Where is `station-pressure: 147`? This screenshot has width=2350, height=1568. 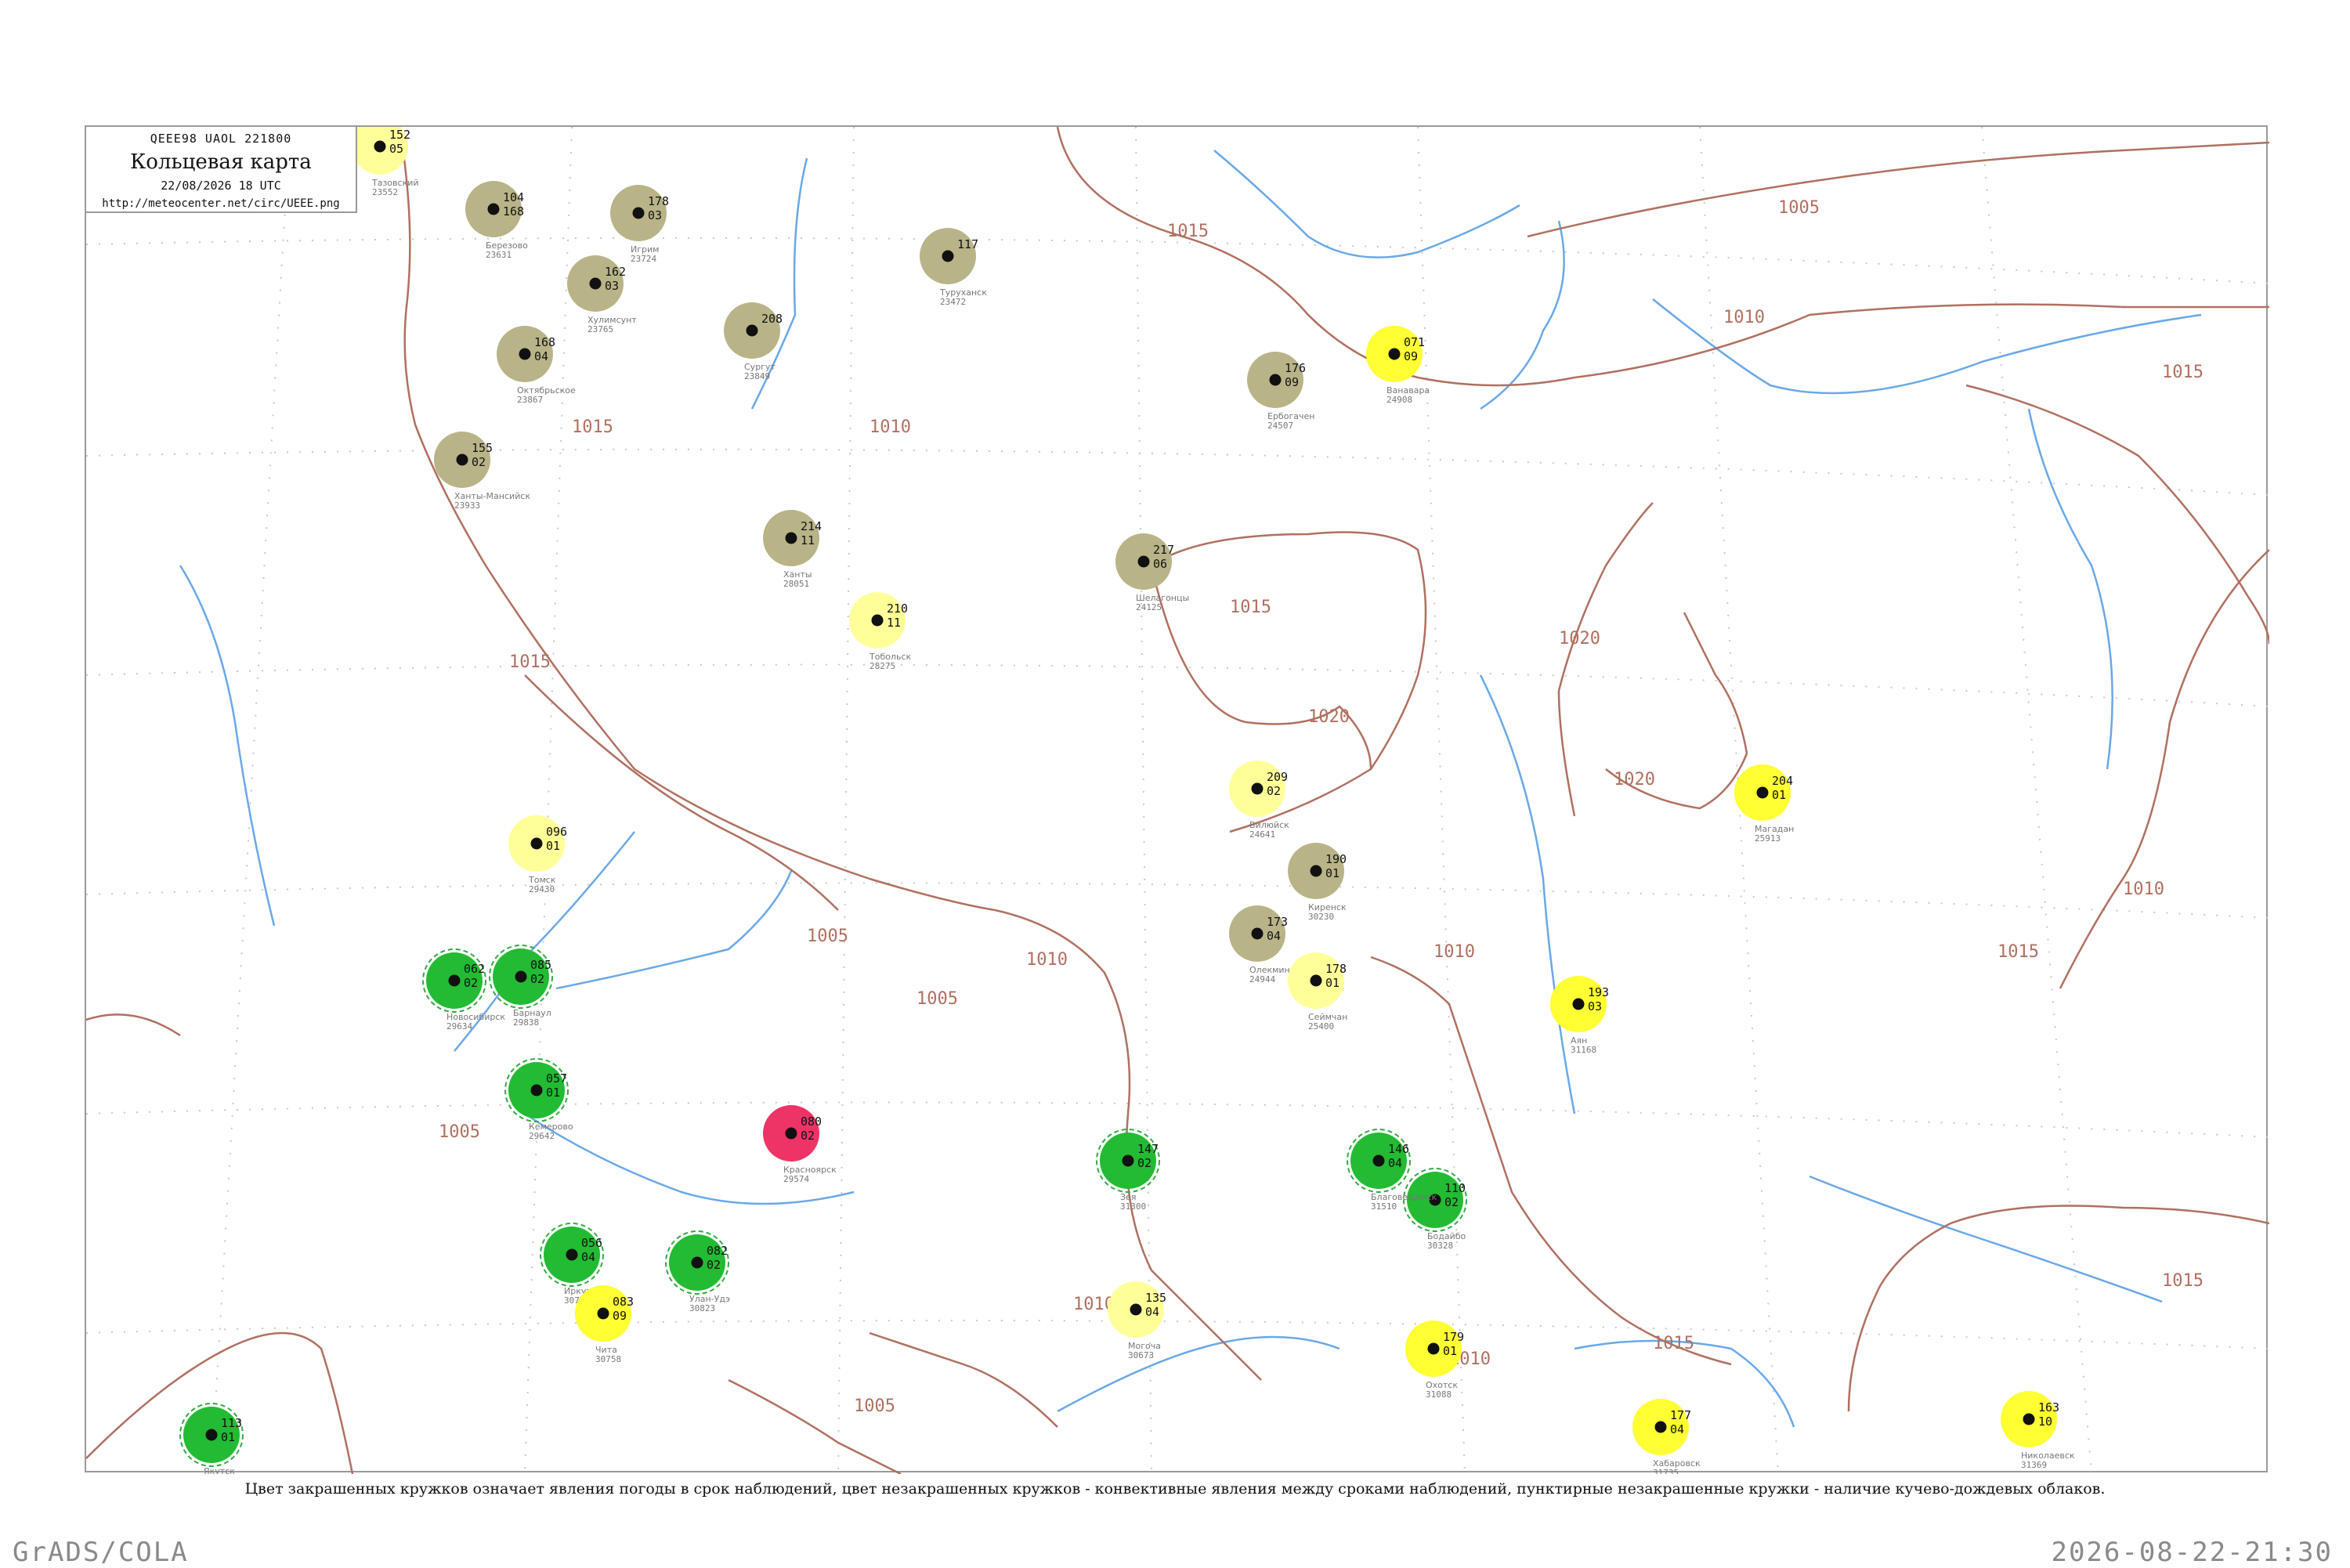 station-pressure: 147 is located at coordinates (1148, 1149).